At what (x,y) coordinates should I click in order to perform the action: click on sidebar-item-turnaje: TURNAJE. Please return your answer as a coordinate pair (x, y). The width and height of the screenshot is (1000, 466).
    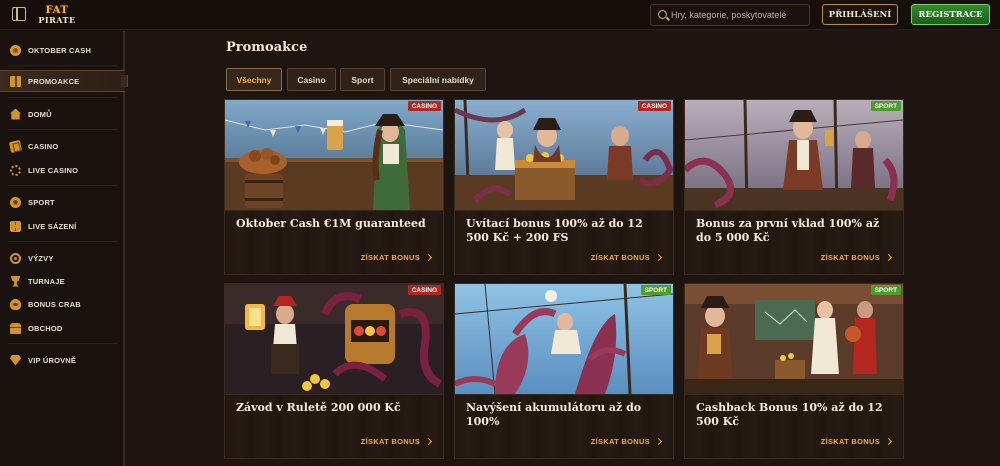
    Looking at the image, I should click on (62, 281).